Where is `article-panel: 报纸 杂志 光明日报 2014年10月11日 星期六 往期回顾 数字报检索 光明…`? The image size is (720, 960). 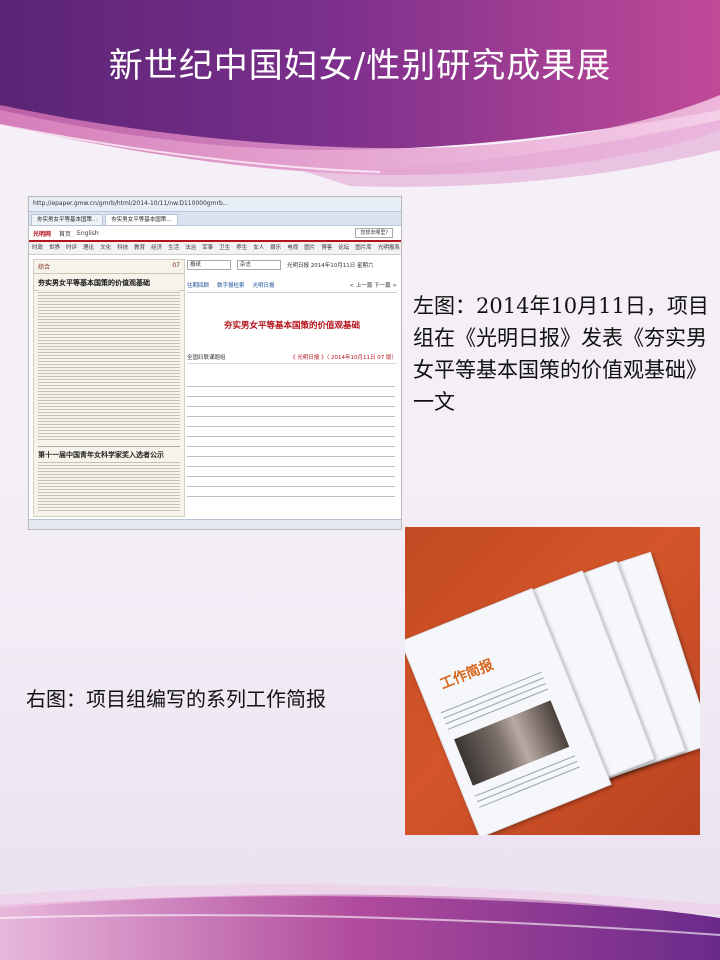 article-panel: 报纸 杂志 光明日报 2014年10月11日 星期六 往期回顾 数字报检索 光明… is located at coordinates (292, 387).